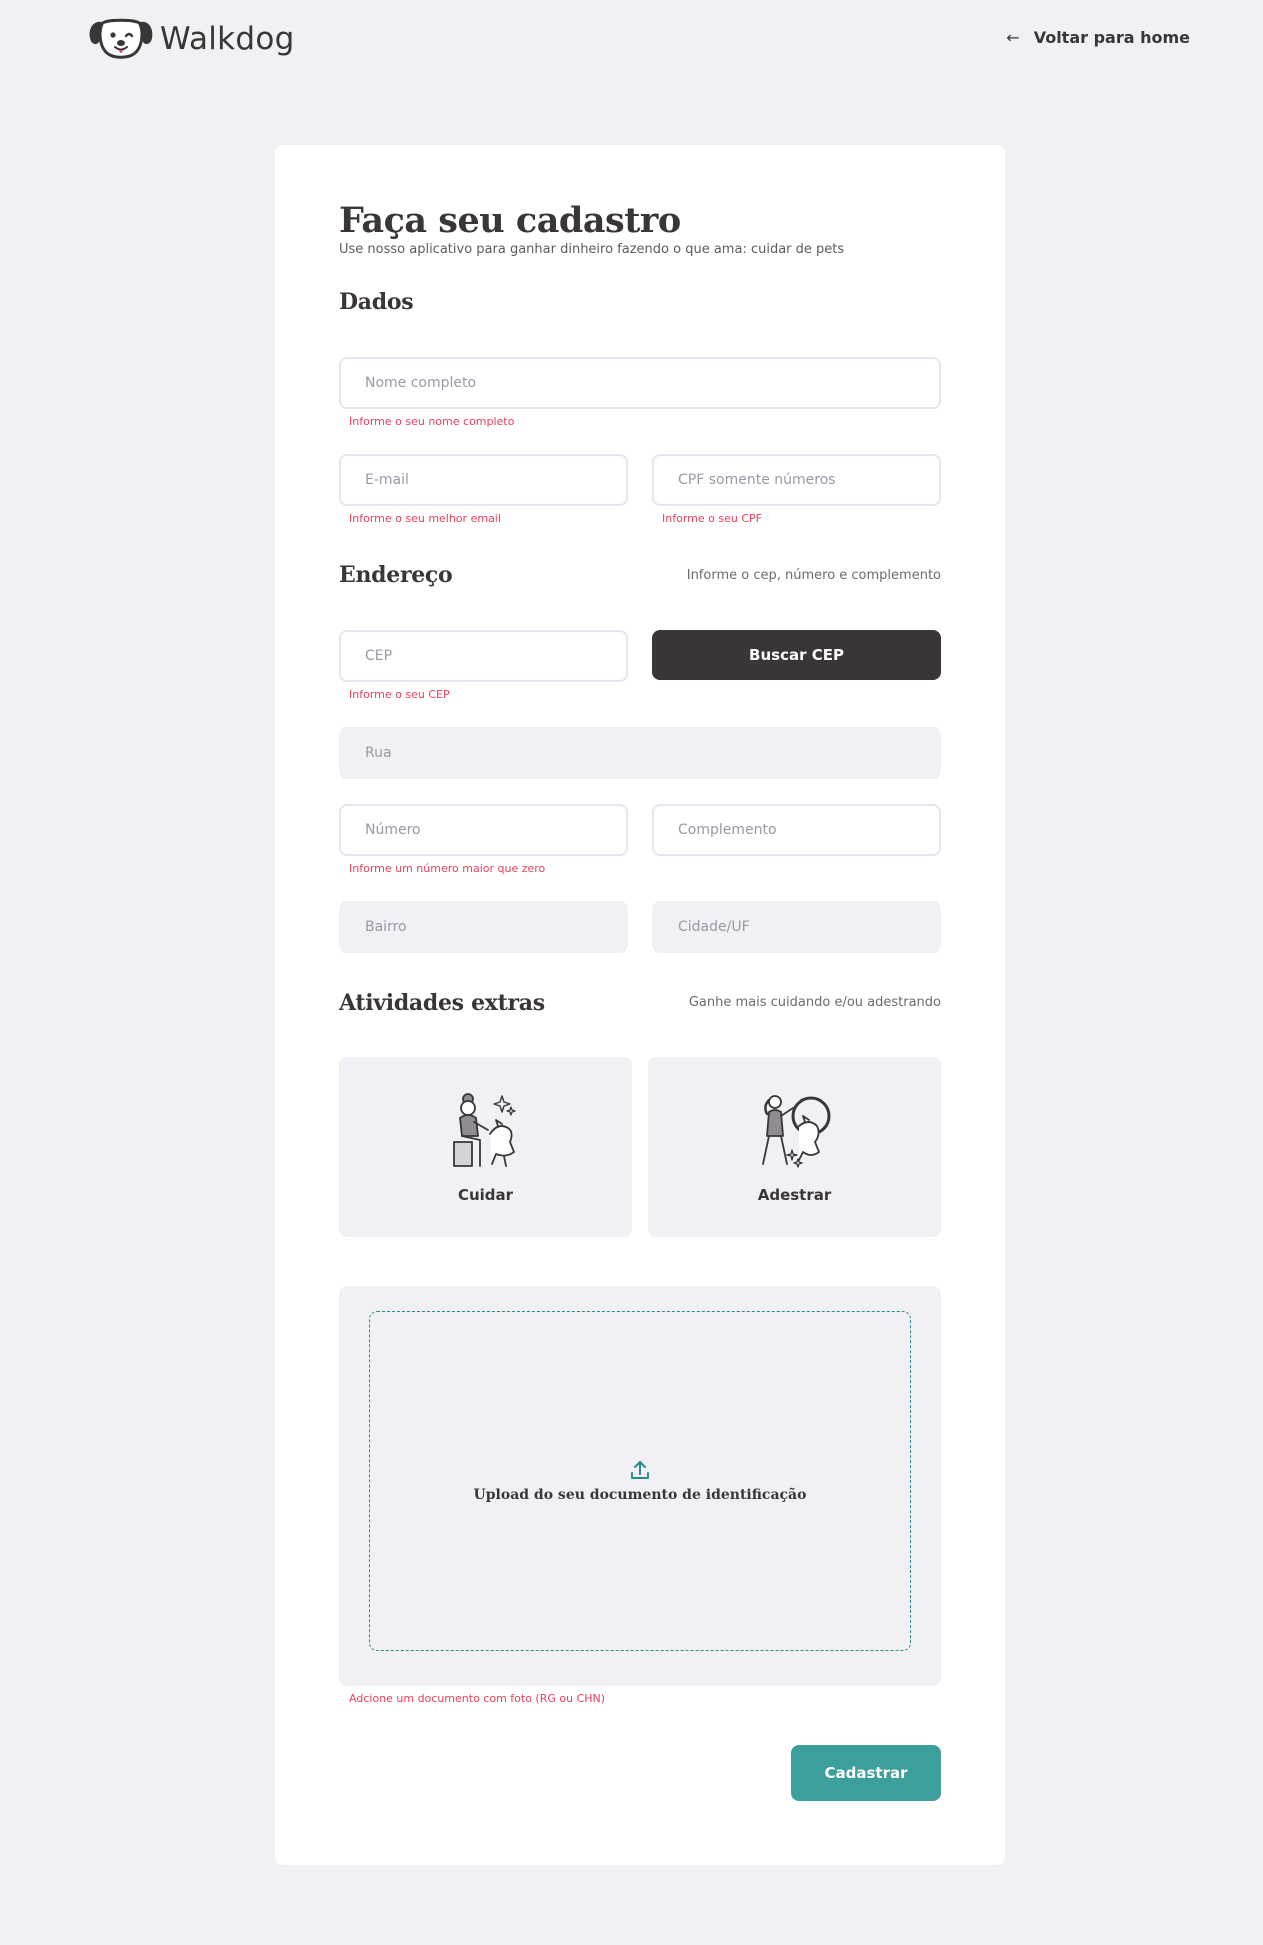  Describe the element at coordinates (227, 39) in the screenshot. I see `brand-name: Walkdog` at that location.